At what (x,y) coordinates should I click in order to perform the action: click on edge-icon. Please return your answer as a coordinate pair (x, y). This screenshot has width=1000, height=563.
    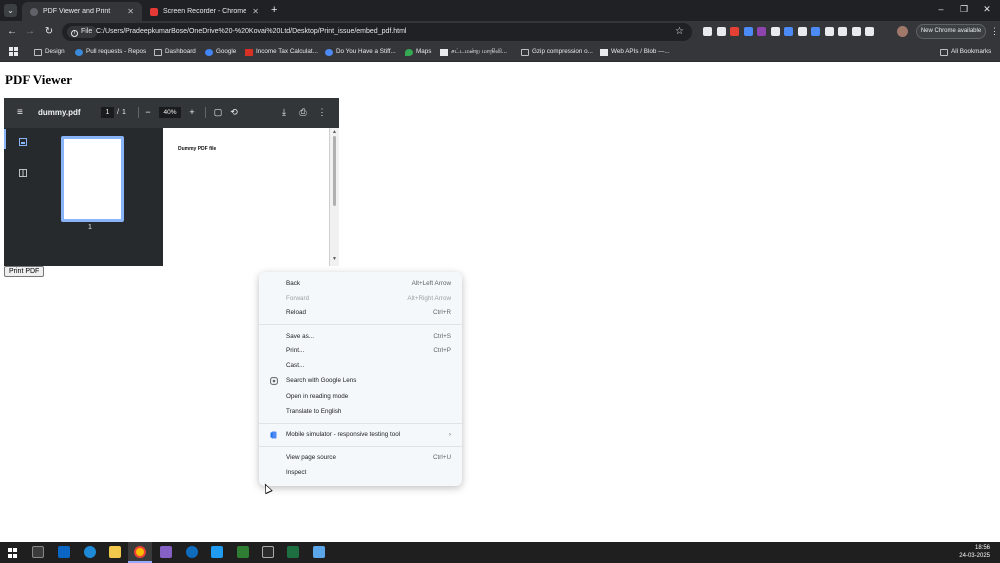
    Looking at the image, I should click on (90, 552).